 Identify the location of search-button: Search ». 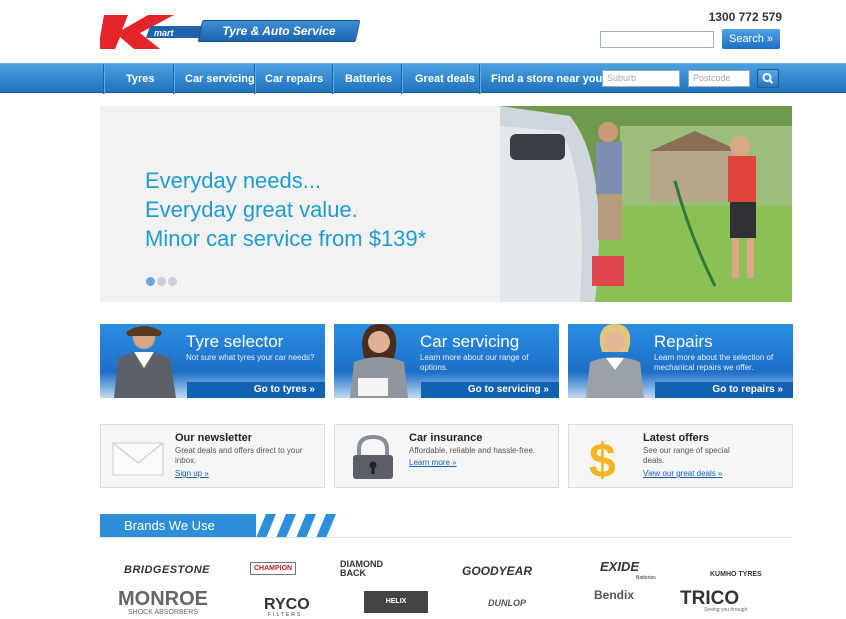
(751, 39).